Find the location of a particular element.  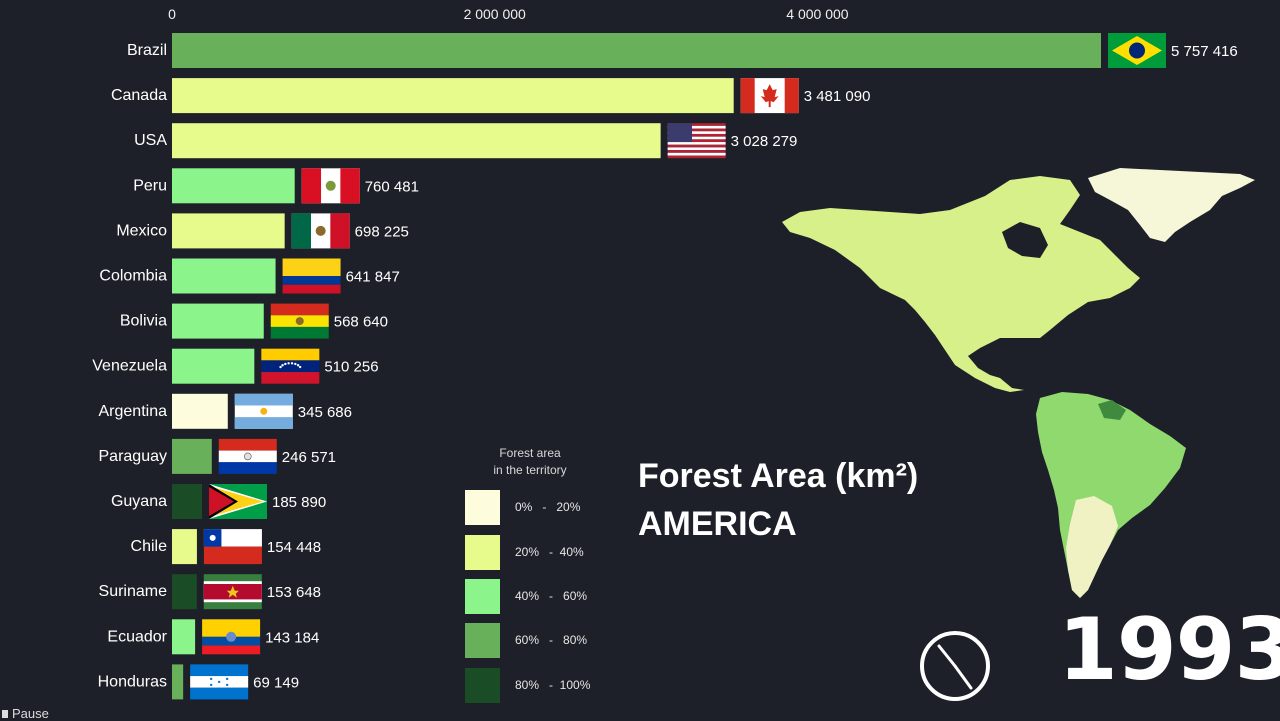

bar-value-label: 568 640 is located at coordinates (361, 322).